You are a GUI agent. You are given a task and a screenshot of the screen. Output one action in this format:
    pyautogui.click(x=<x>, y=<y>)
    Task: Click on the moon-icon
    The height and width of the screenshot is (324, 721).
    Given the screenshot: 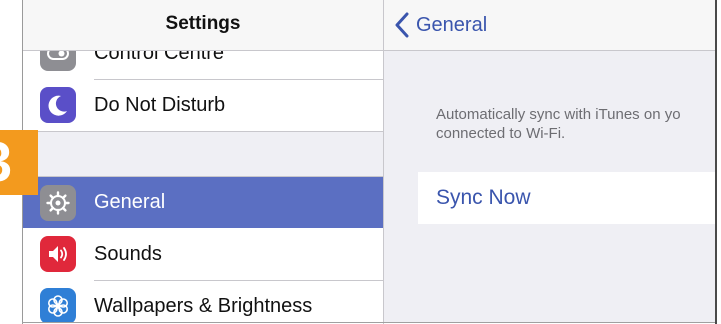 What is the action you would take?
    pyautogui.click(x=58, y=105)
    